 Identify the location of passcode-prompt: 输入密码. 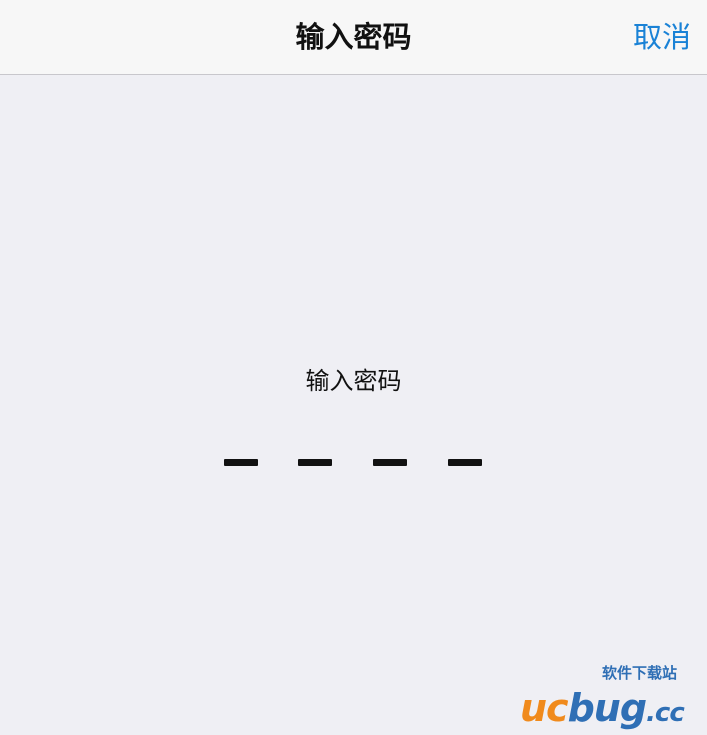
(353, 381).